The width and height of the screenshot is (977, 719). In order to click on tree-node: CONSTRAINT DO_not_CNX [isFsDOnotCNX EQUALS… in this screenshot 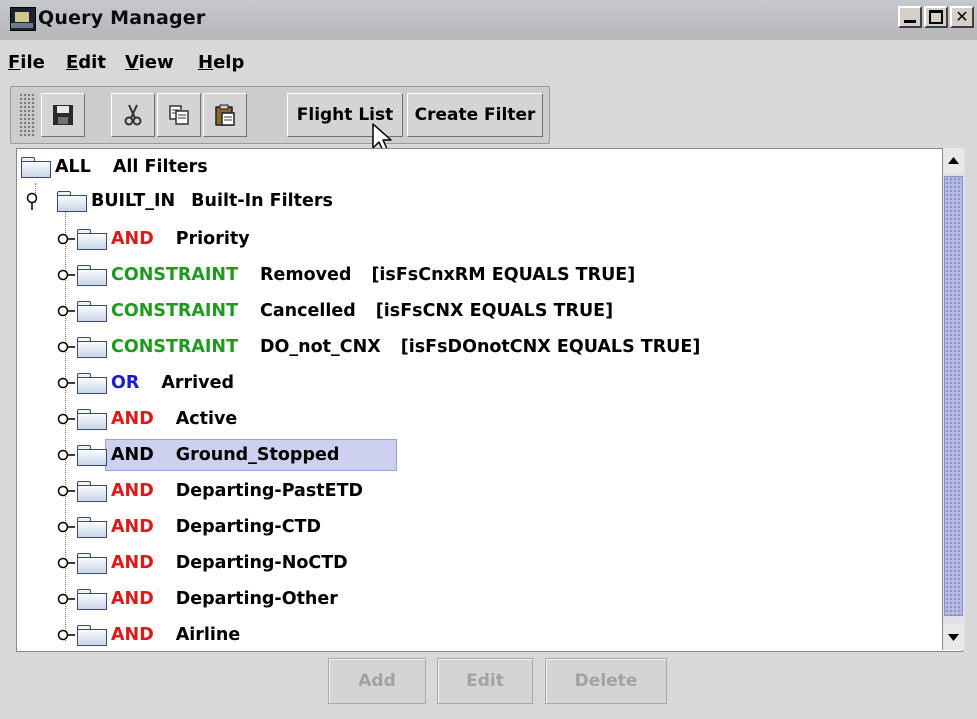, I will do `click(472, 347)`.